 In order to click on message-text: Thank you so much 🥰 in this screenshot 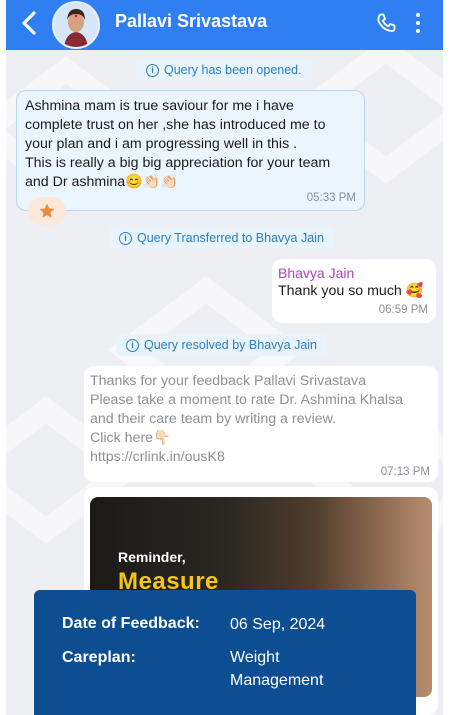, I will do `click(351, 291)`.